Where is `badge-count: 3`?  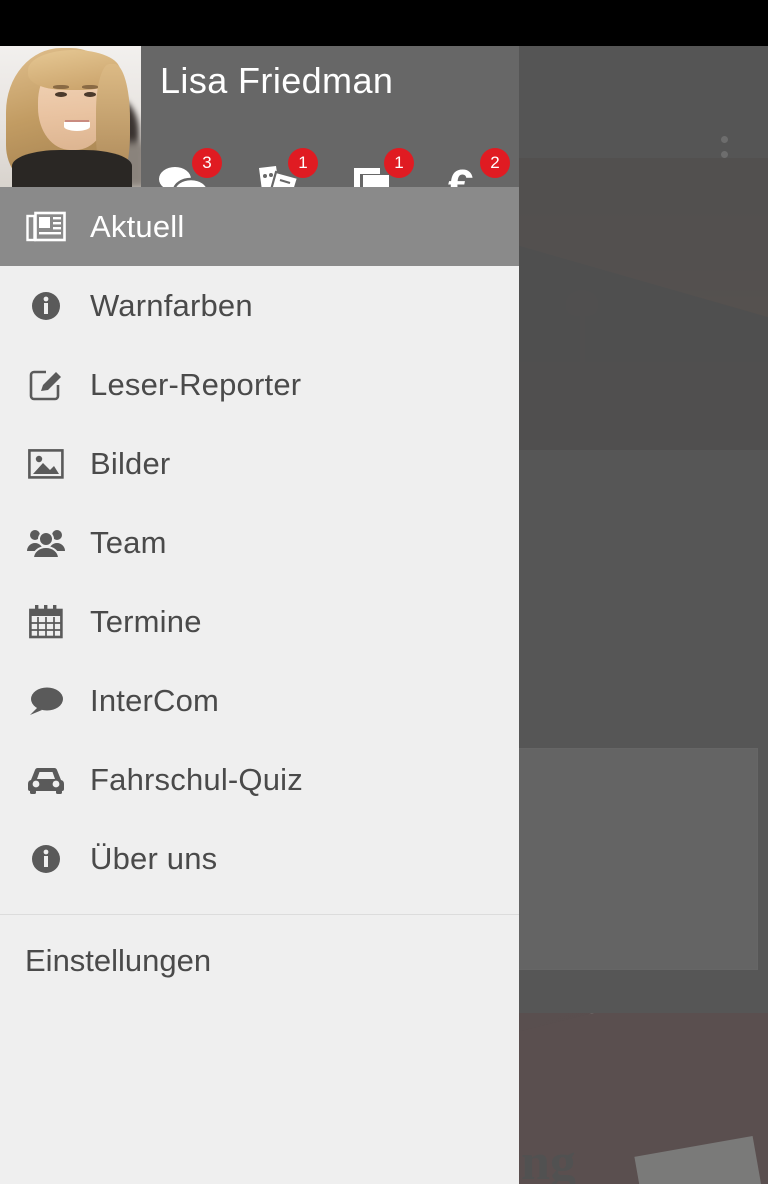
badge-count: 3 is located at coordinates (207, 163).